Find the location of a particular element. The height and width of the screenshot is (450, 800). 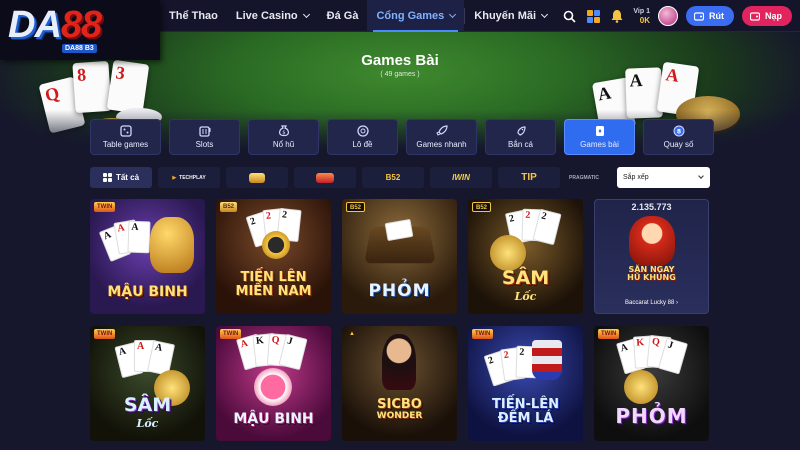

filter-all: Tất cả is located at coordinates (121, 177).